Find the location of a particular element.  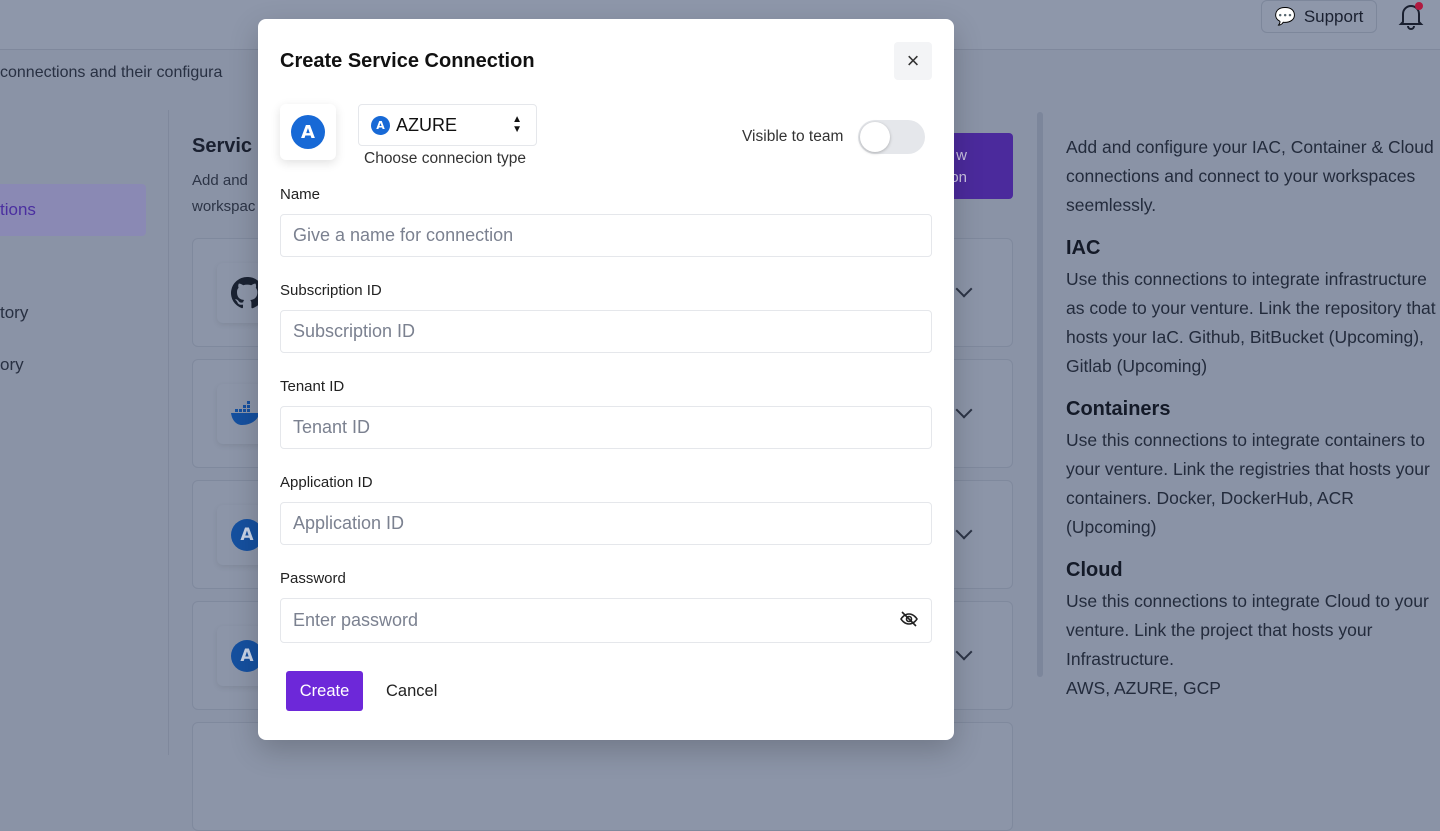

section-title: Servic is located at coordinates (222, 146).